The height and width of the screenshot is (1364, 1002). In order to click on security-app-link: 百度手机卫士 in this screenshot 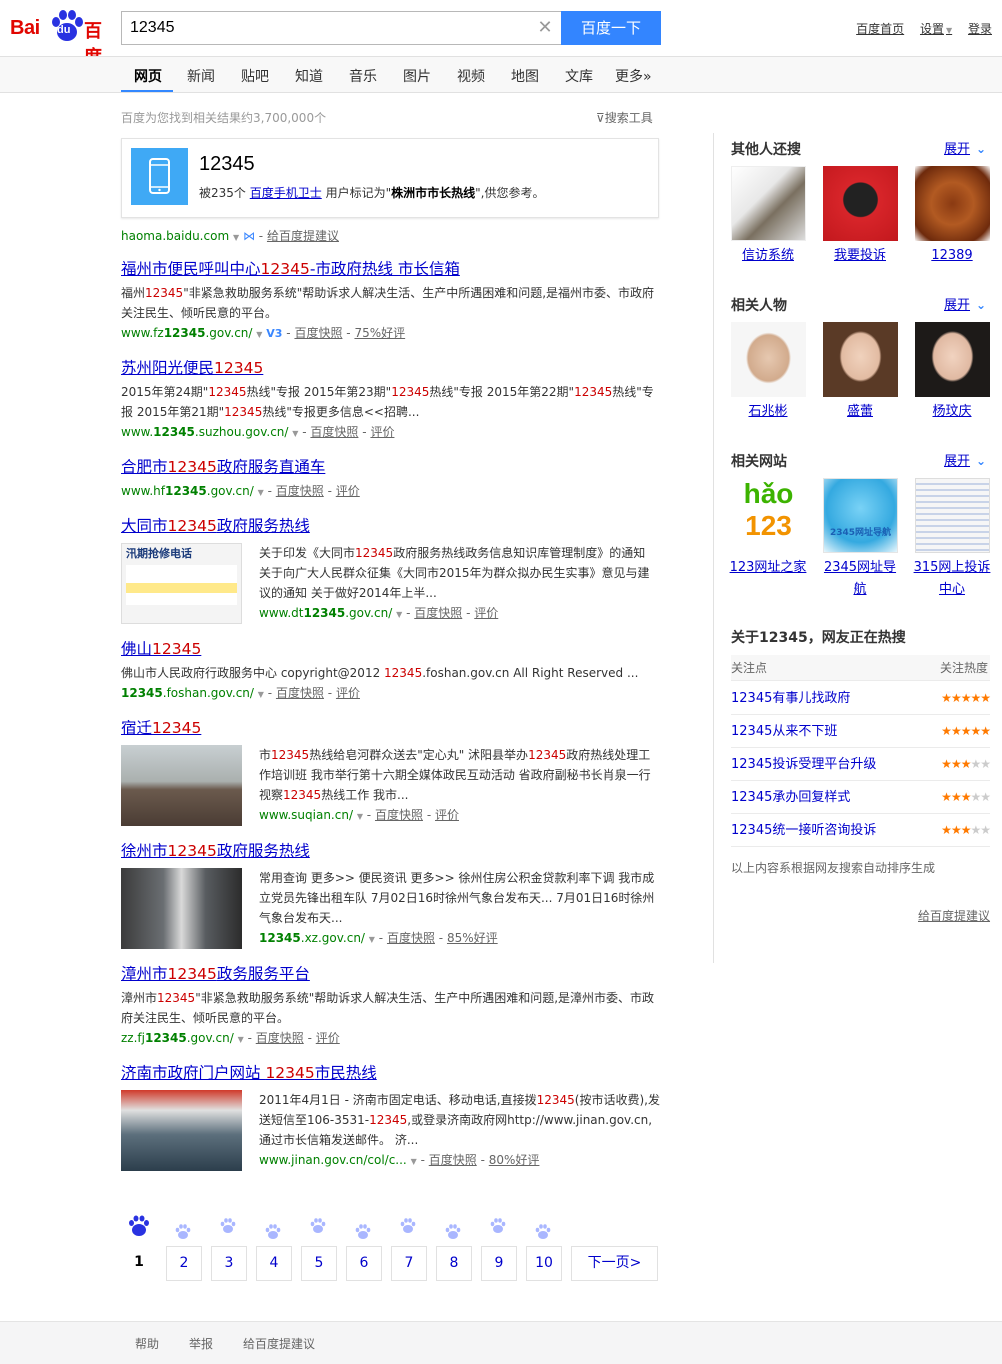, I will do `click(286, 193)`.